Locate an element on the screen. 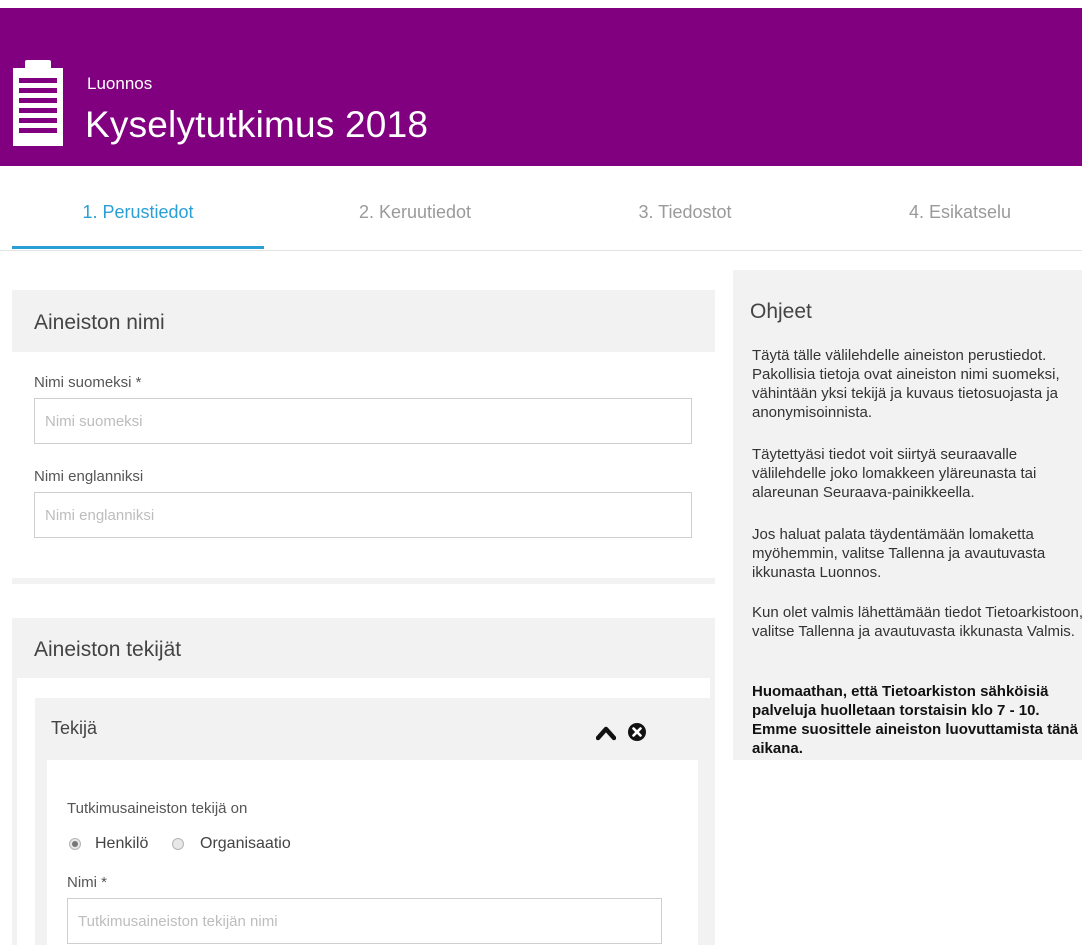  english-name-label: Nimi englanniksi is located at coordinates (89, 476).